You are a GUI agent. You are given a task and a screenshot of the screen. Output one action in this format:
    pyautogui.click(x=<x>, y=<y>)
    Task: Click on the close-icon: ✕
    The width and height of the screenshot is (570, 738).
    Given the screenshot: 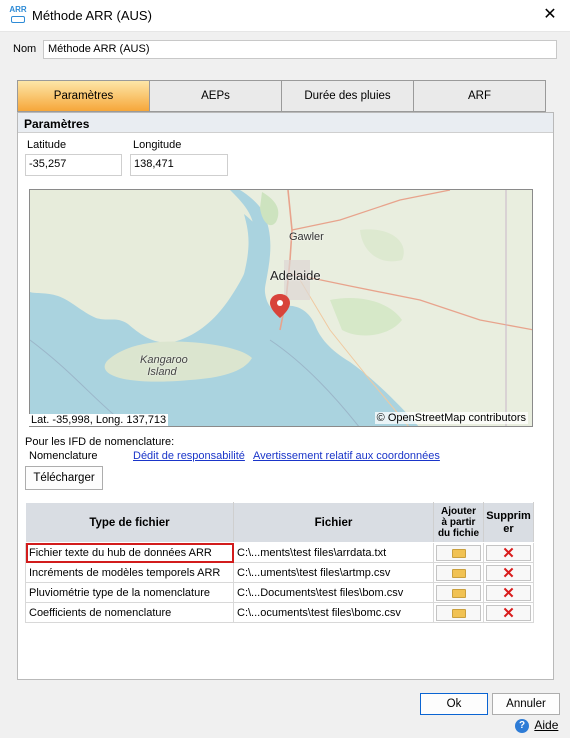 What is the action you would take?
    pyautogui.click(x=550, y=14)
    